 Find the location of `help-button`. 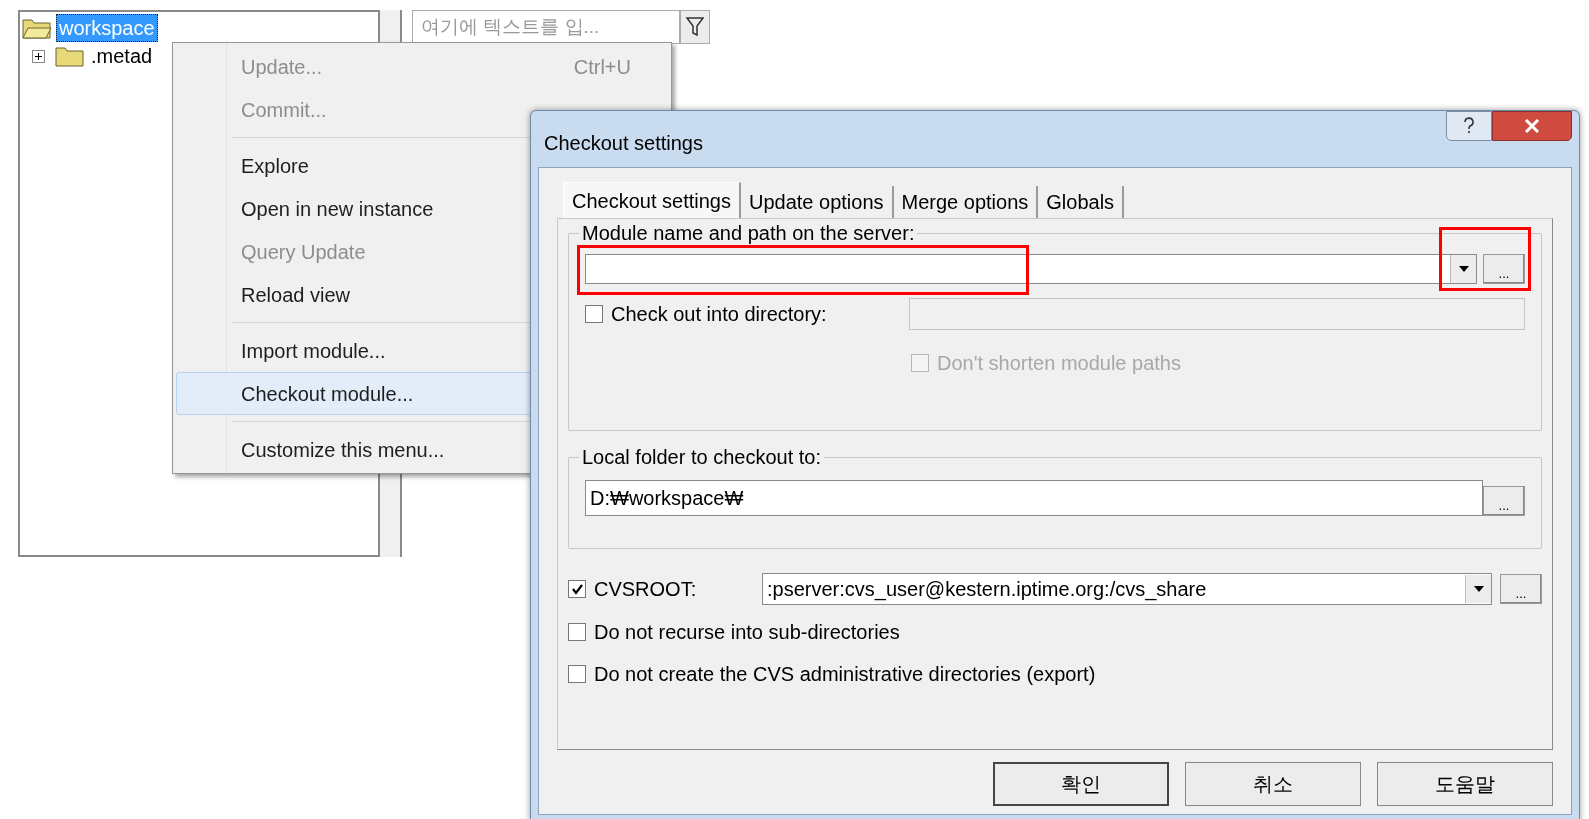

help-button is located at coordinates (1469, 126).